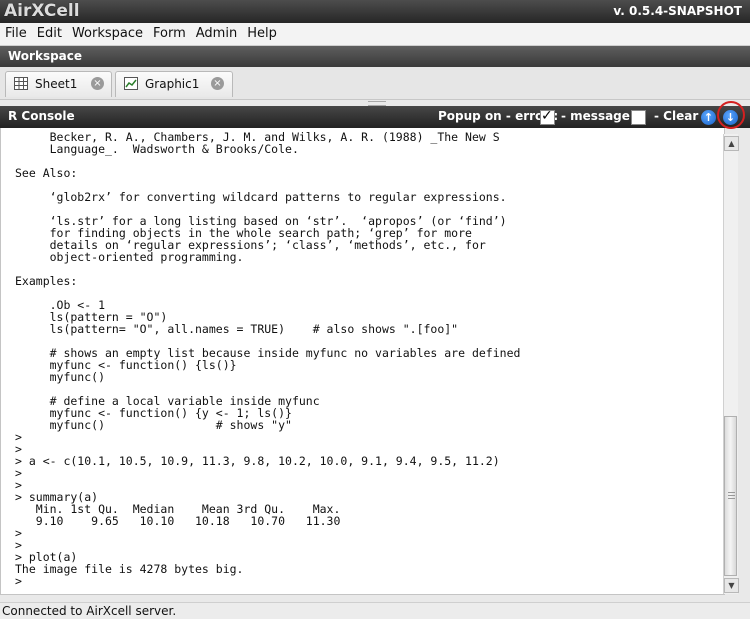 The width and height of the screenshot is (750, 619). What do you see at coordinates (375, 610) in the screenshot?
I see `status-bar: Connected to AirXcell server.` at bounding box center [375, 610].